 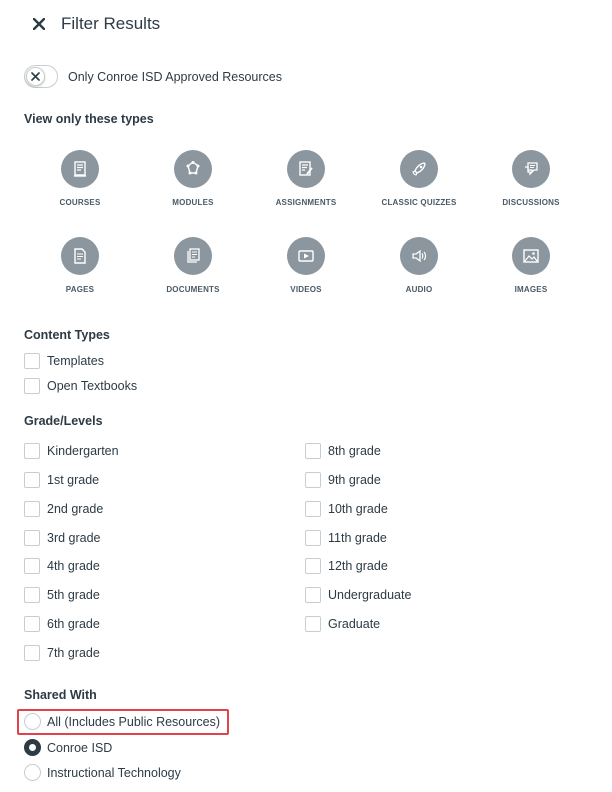 What do you see at coordinates (80, 169) in the screenshot?
I see `courses-icon` at bounding box center [80, 169].